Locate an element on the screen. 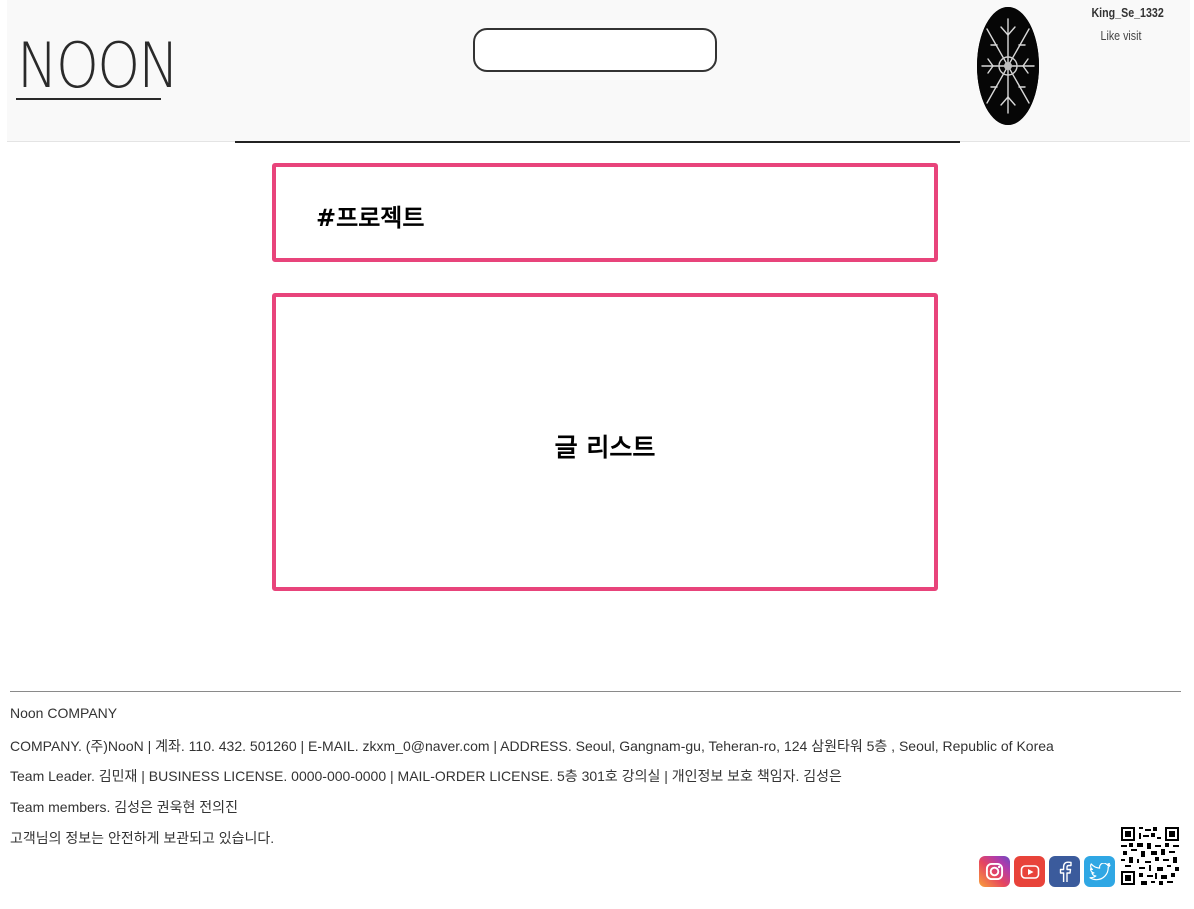  avatar is located at coordinates (1008, 66).